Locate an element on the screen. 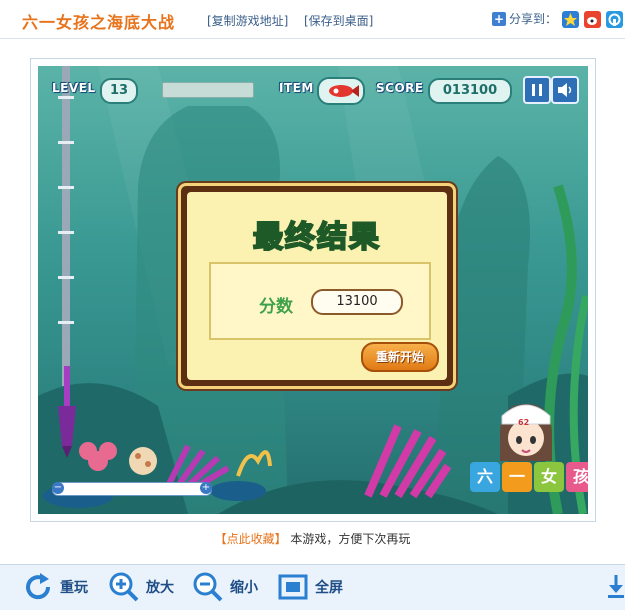 This screenshot has height=610, width=625. zoom-out-button: 缩小 is located at coordinates (225, 587).